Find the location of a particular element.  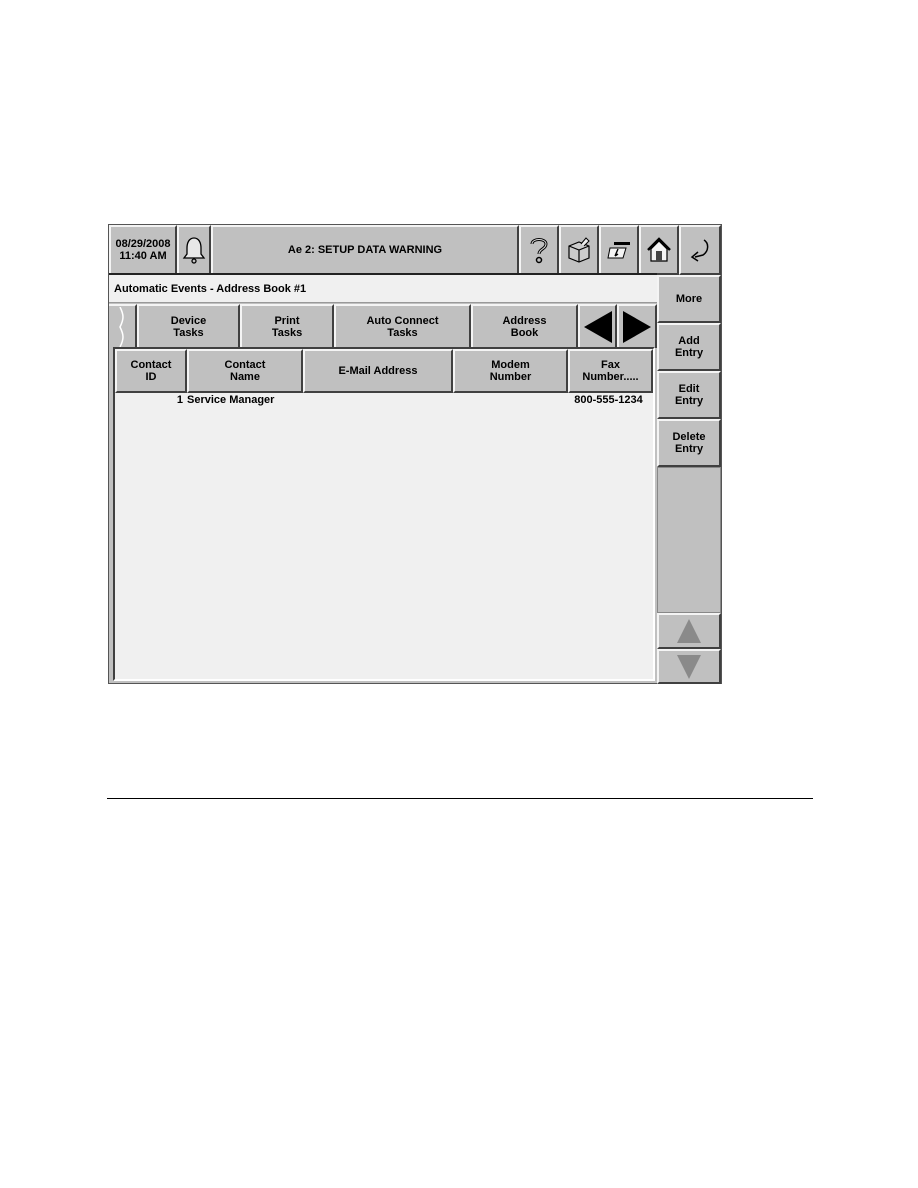

home-icon is located at coordinates (659, 249).